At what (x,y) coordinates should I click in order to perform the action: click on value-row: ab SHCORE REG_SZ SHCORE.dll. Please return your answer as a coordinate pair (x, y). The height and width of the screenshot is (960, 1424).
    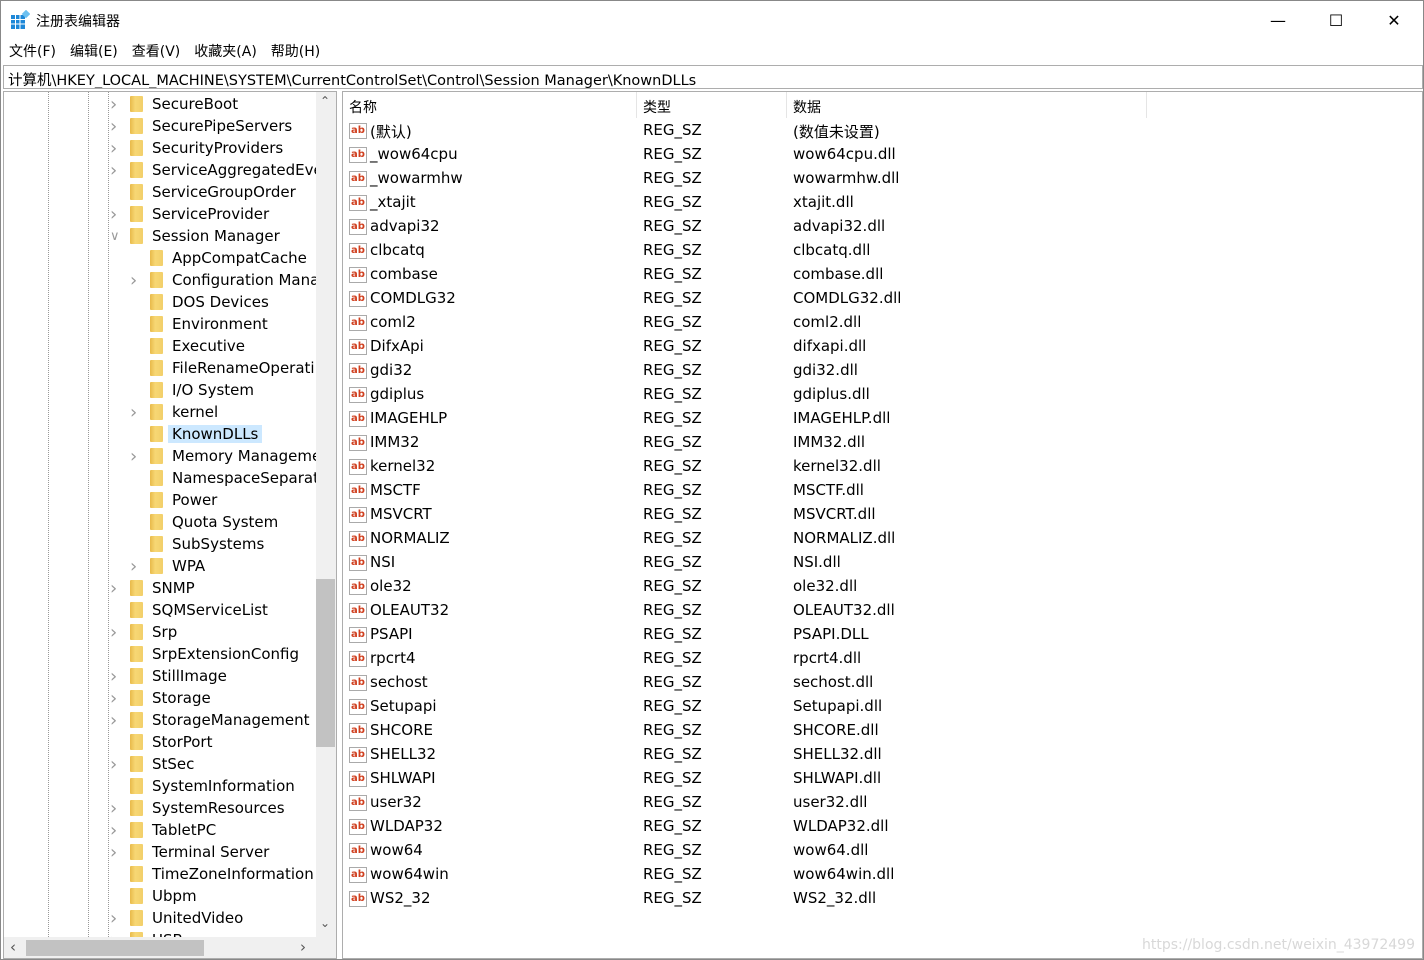
    Looking at the image, I should click on (793, 731).